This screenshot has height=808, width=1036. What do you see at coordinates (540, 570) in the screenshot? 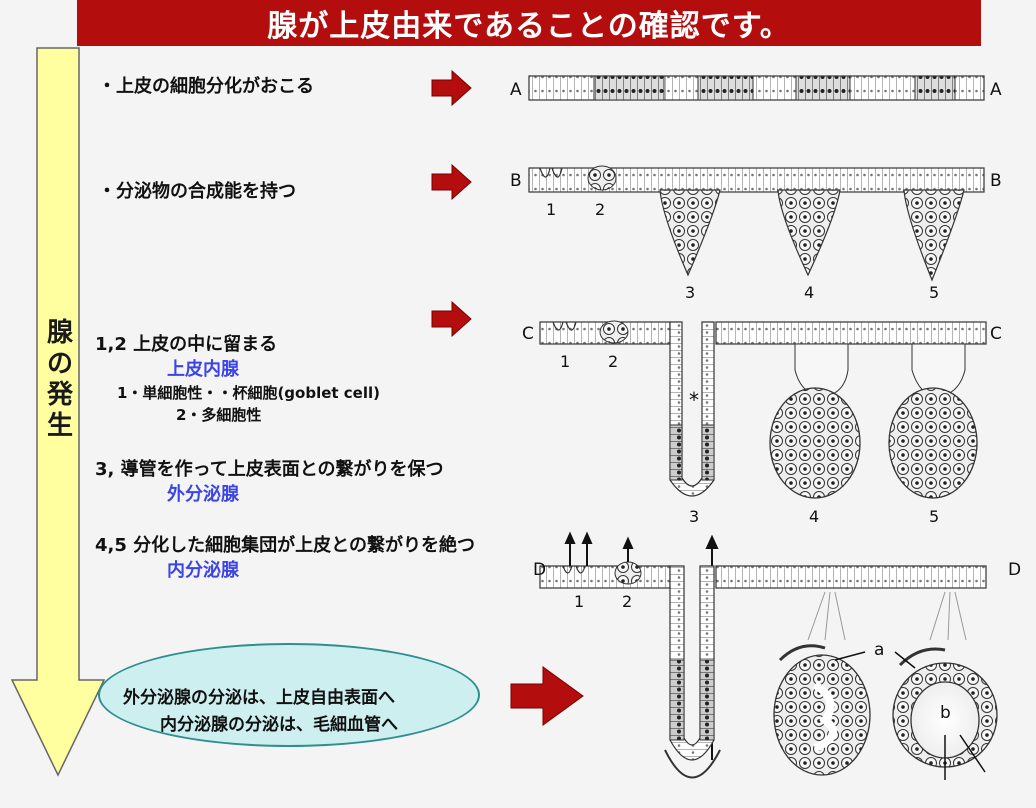
I see `diagram-label-d-left: D` at bounding box center [540, 570].